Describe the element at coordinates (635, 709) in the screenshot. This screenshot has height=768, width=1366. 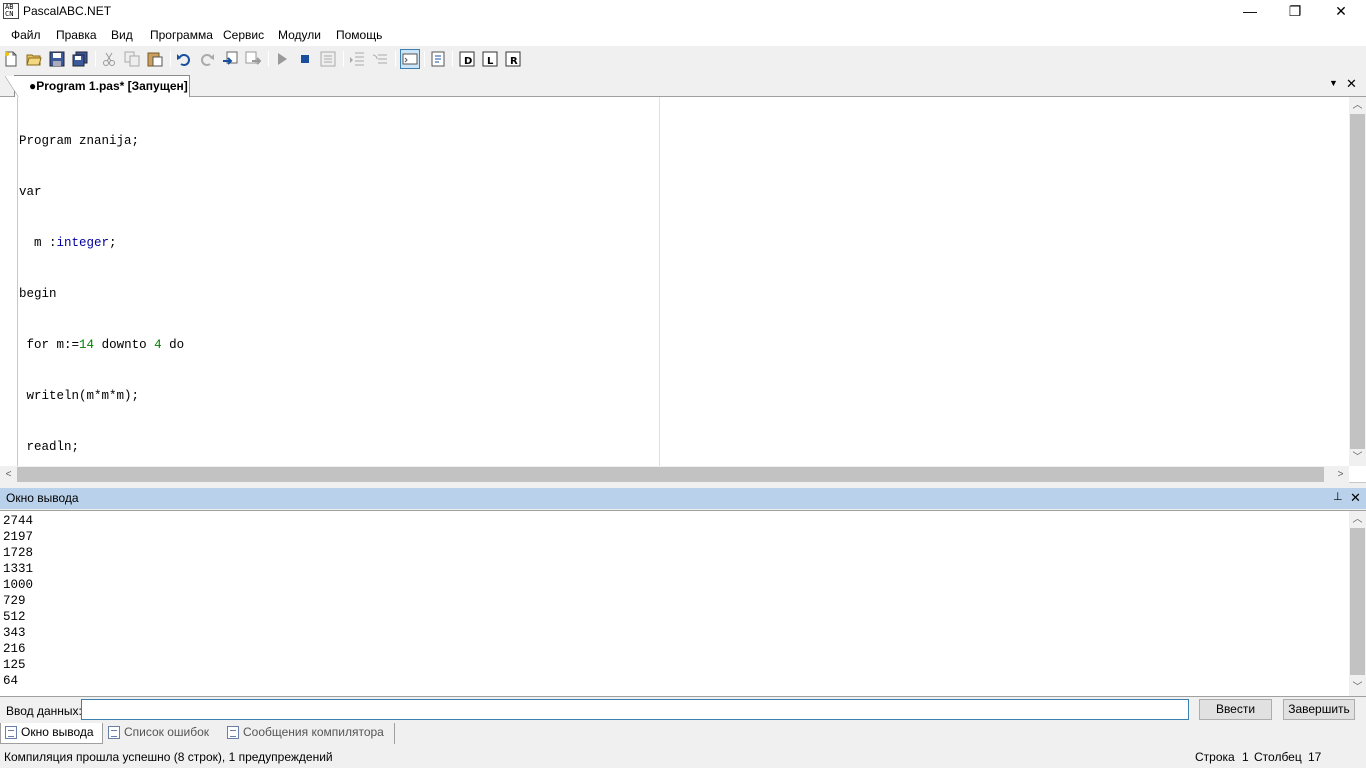
I see `input-data-field` at that location.